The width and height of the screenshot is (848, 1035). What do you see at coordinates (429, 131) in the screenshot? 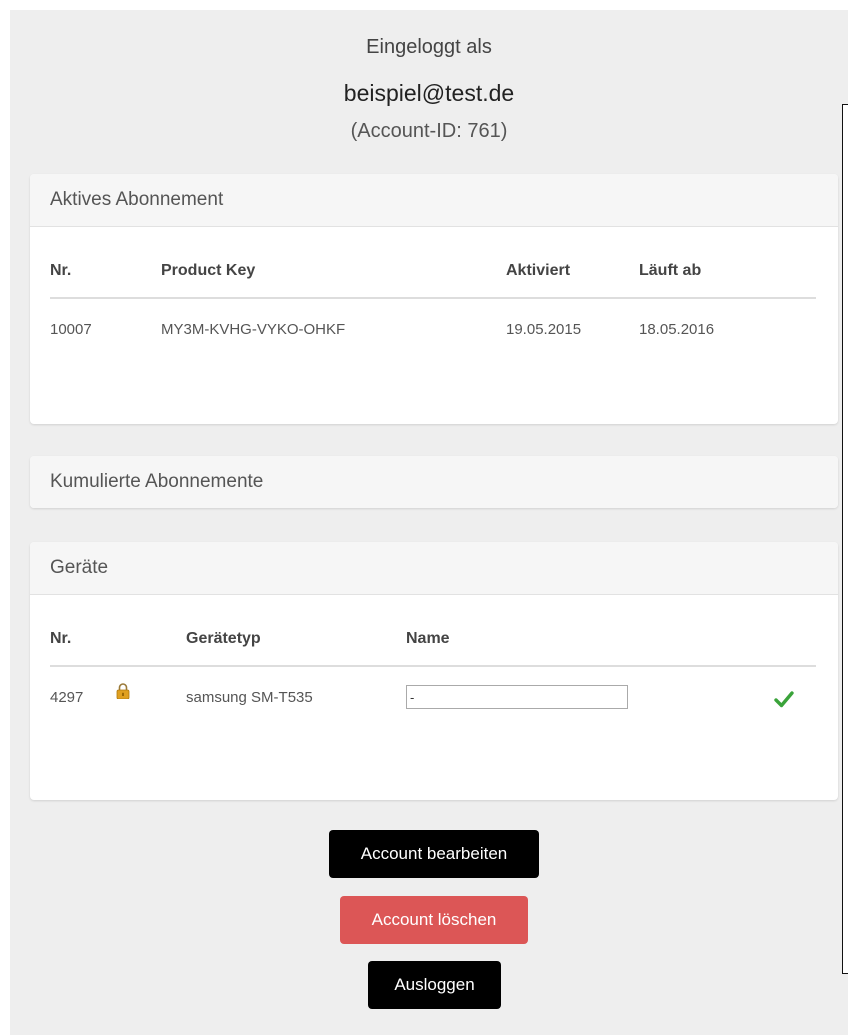
I see `account-id: (Account-ID: 761)` at bounding box center [429, 131].